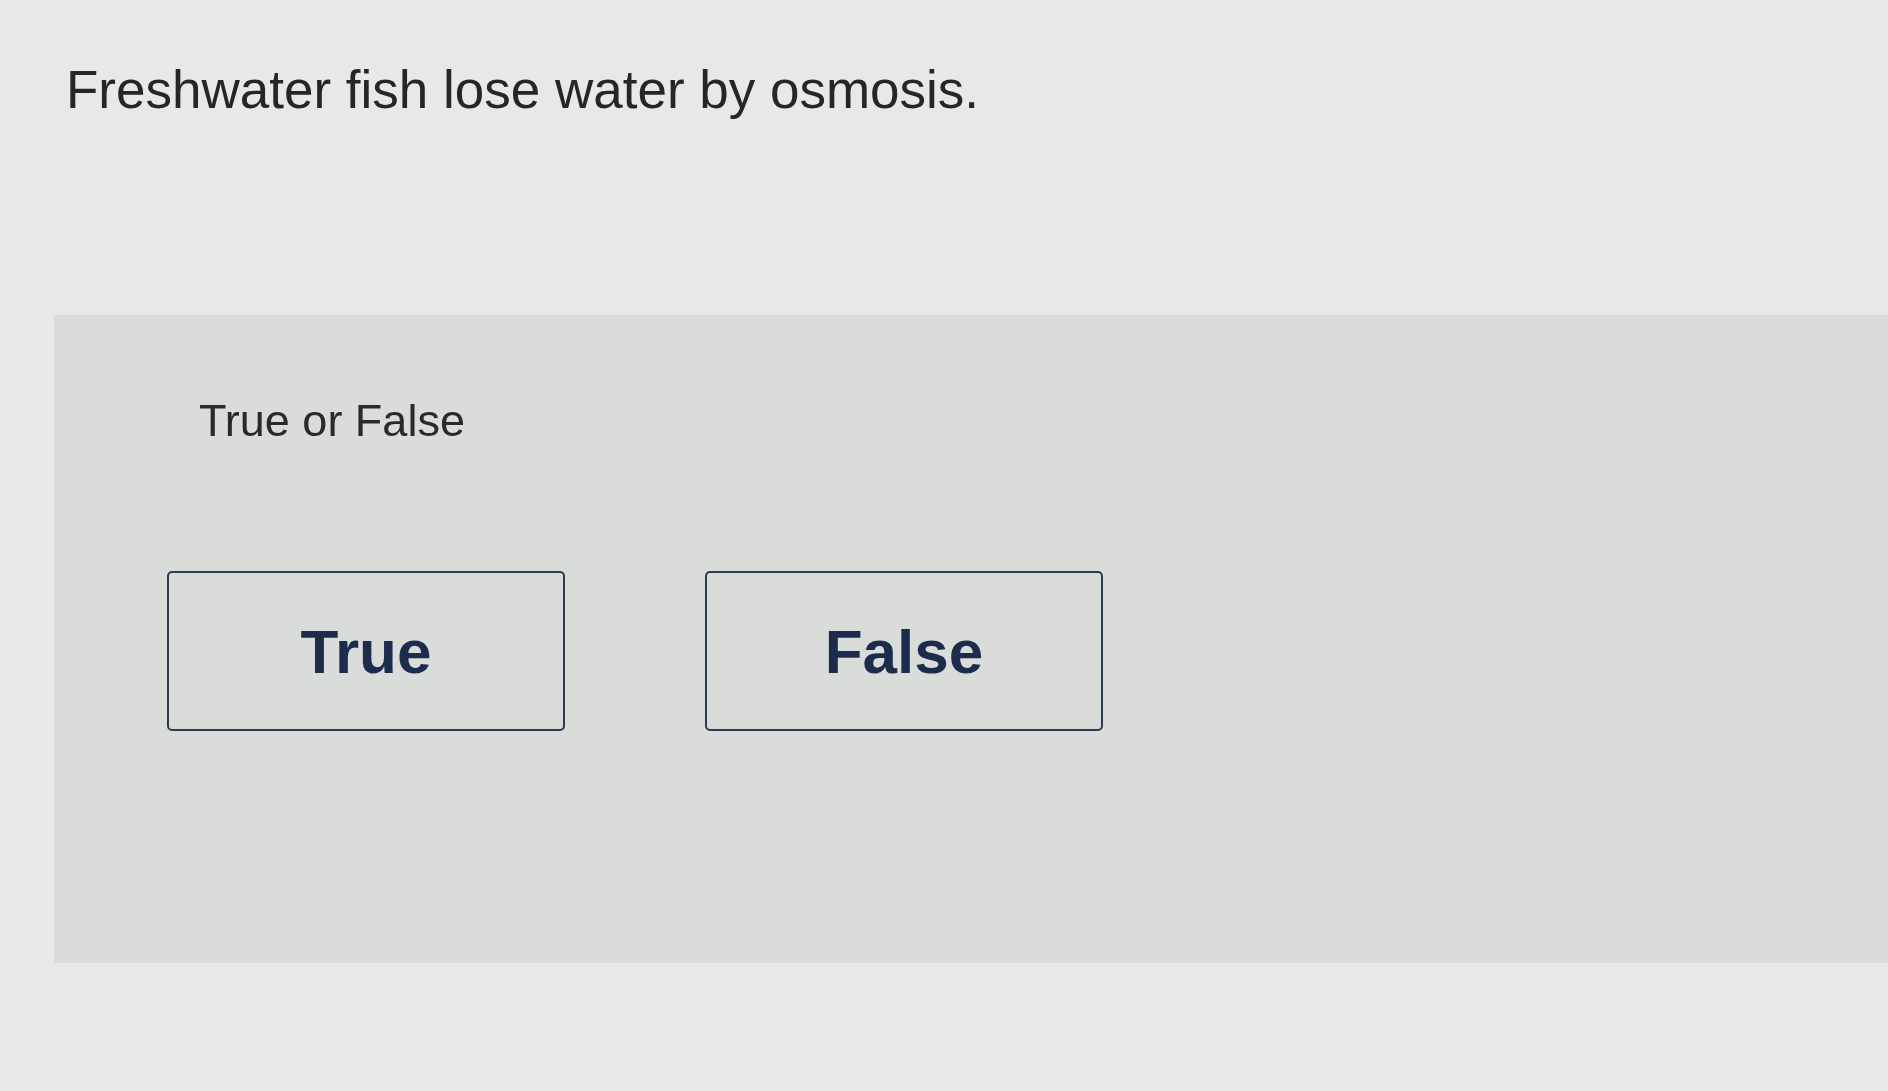 This screenshot has height=1091, width=1888. I want to click on prompt-text: True or False, so click(332, 421).